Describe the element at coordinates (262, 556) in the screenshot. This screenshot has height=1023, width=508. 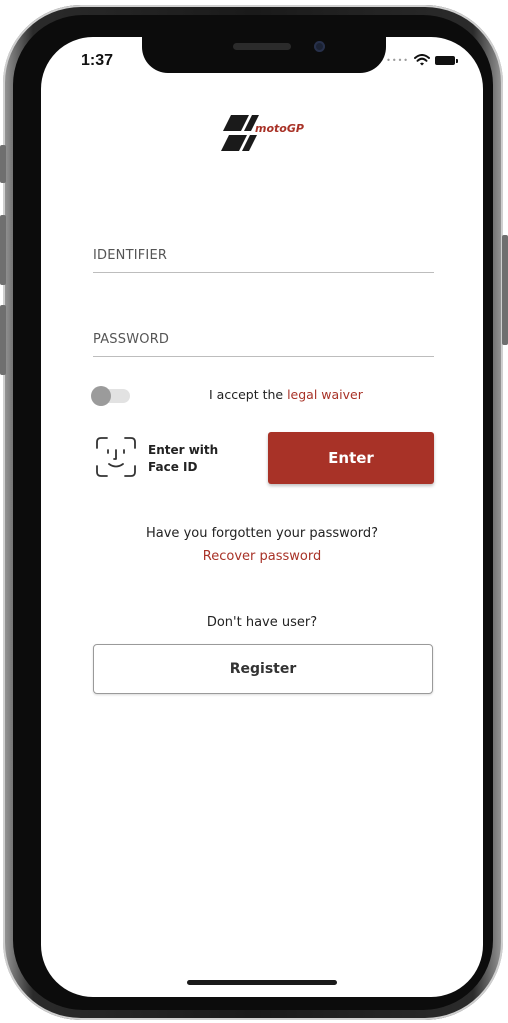
I see `recover-password-link: Recover password` at that location.